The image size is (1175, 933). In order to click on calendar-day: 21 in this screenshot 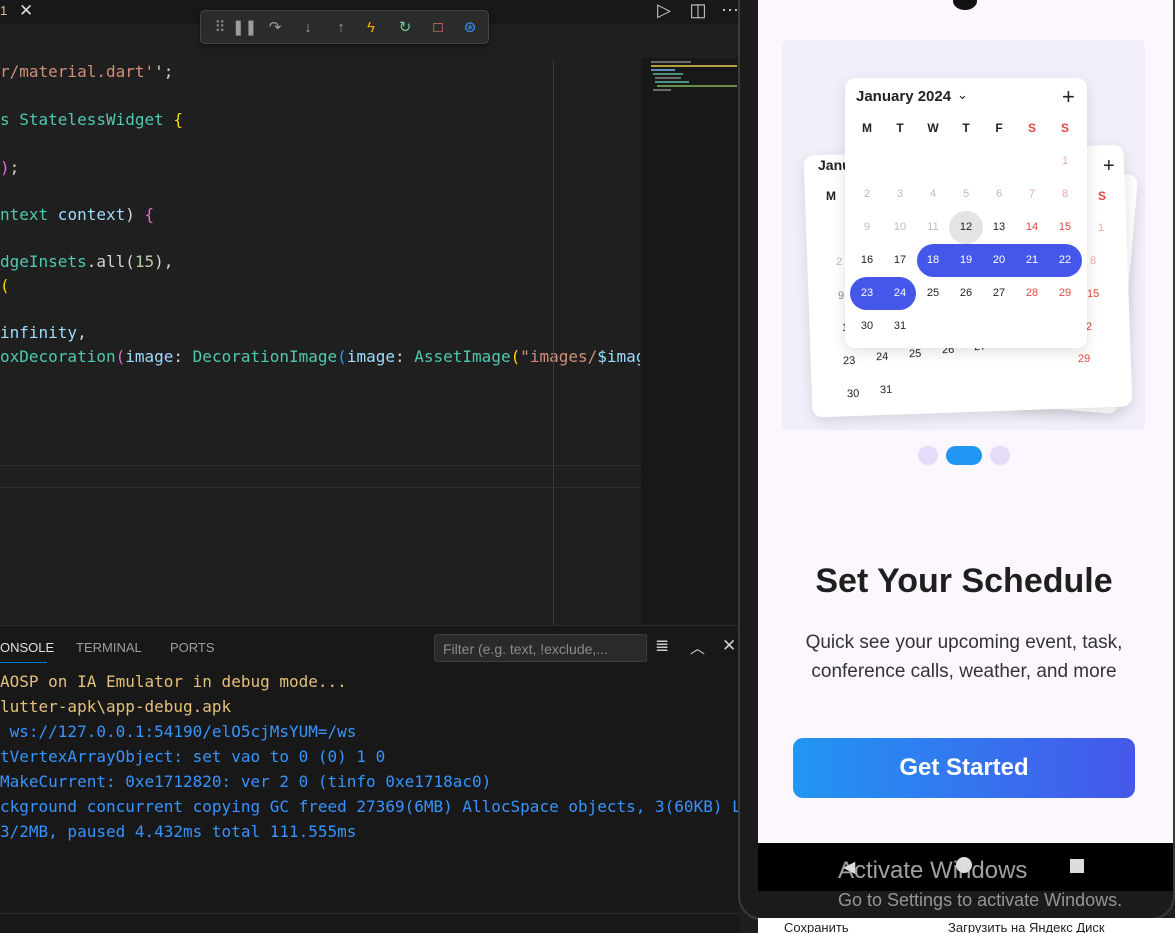, I will do `click(1032, 260)`.